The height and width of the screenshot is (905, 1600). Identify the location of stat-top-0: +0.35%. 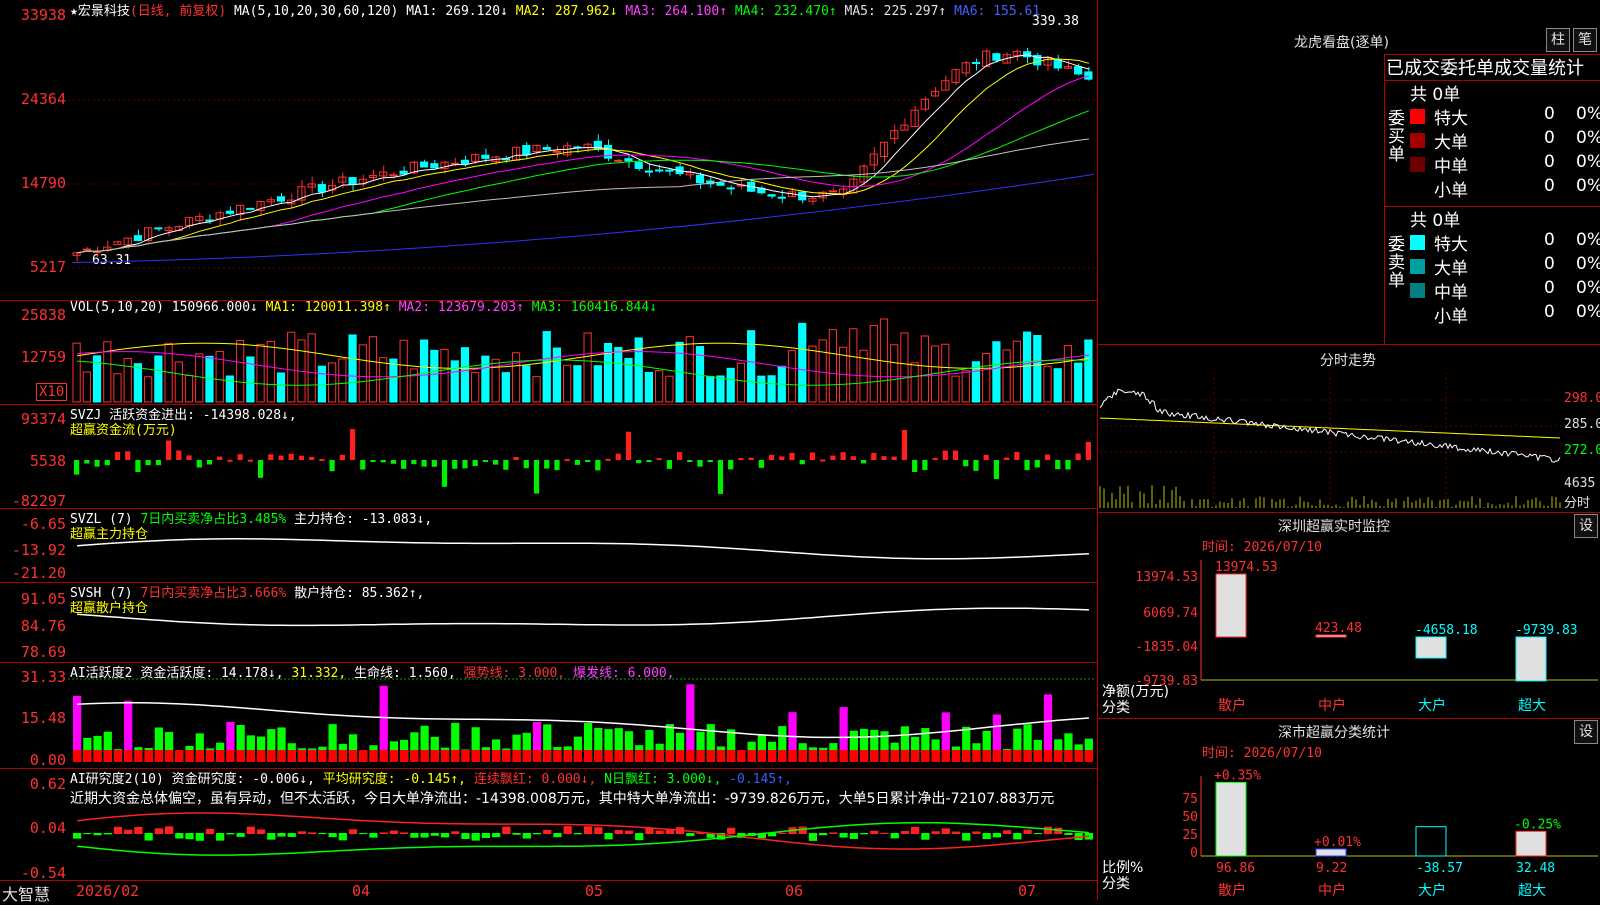
(1237, 775).